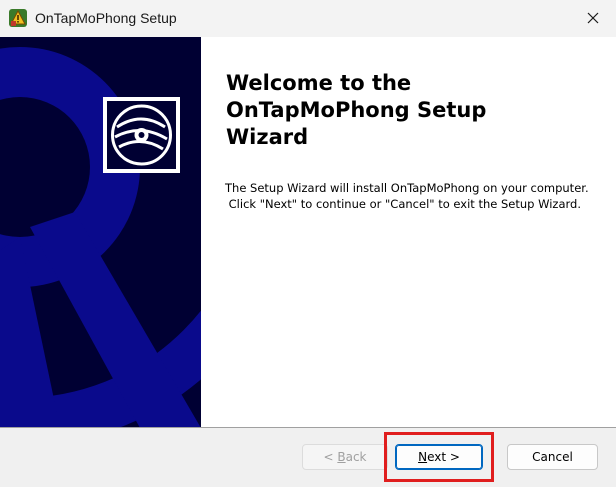 The width and height of the screenshot is (616, 487). I want to click on welcome-heading: Welcome to the OnTapMoPhong Setup Wizard, so click(416, 110).